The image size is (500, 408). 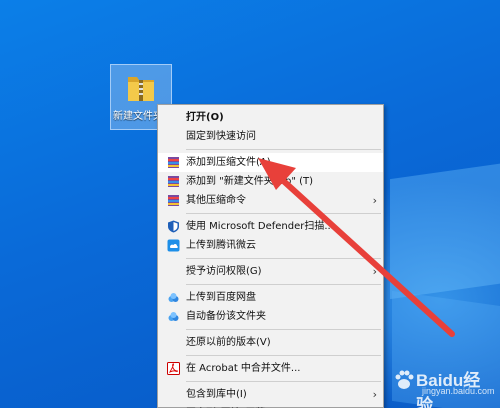 I want to click on baidu-paw-icon, so click(x=404, y=379).